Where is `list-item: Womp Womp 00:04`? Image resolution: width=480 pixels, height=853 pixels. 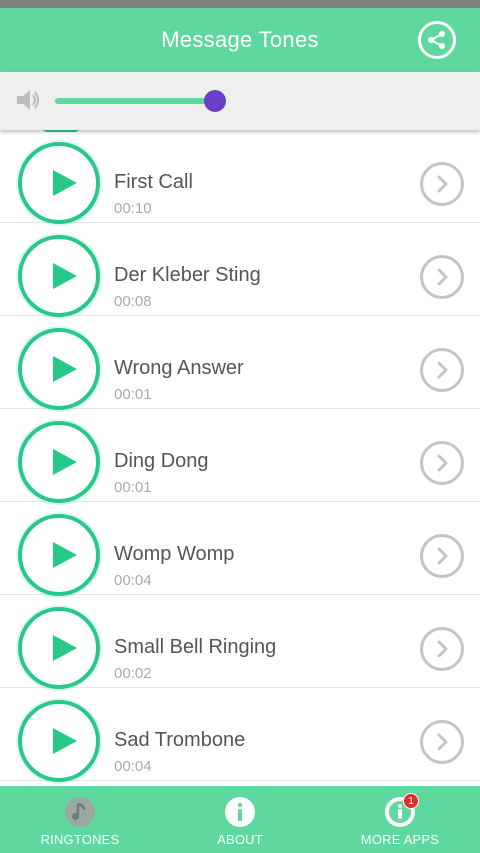
list-item: Womp Womp 00:04 is located at coordinates (240, 549).